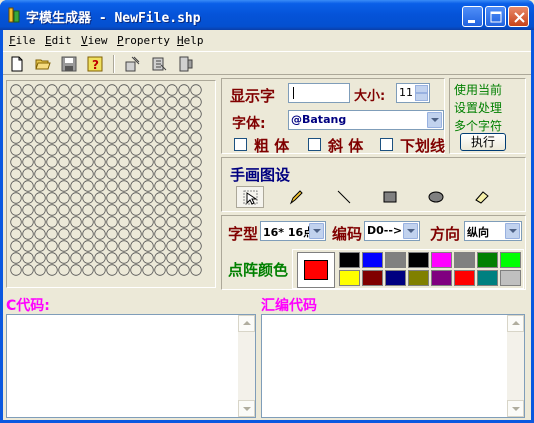 This screenshot has width=534, height=423. I want to click on execute-button: 执行, so click(483, 142).